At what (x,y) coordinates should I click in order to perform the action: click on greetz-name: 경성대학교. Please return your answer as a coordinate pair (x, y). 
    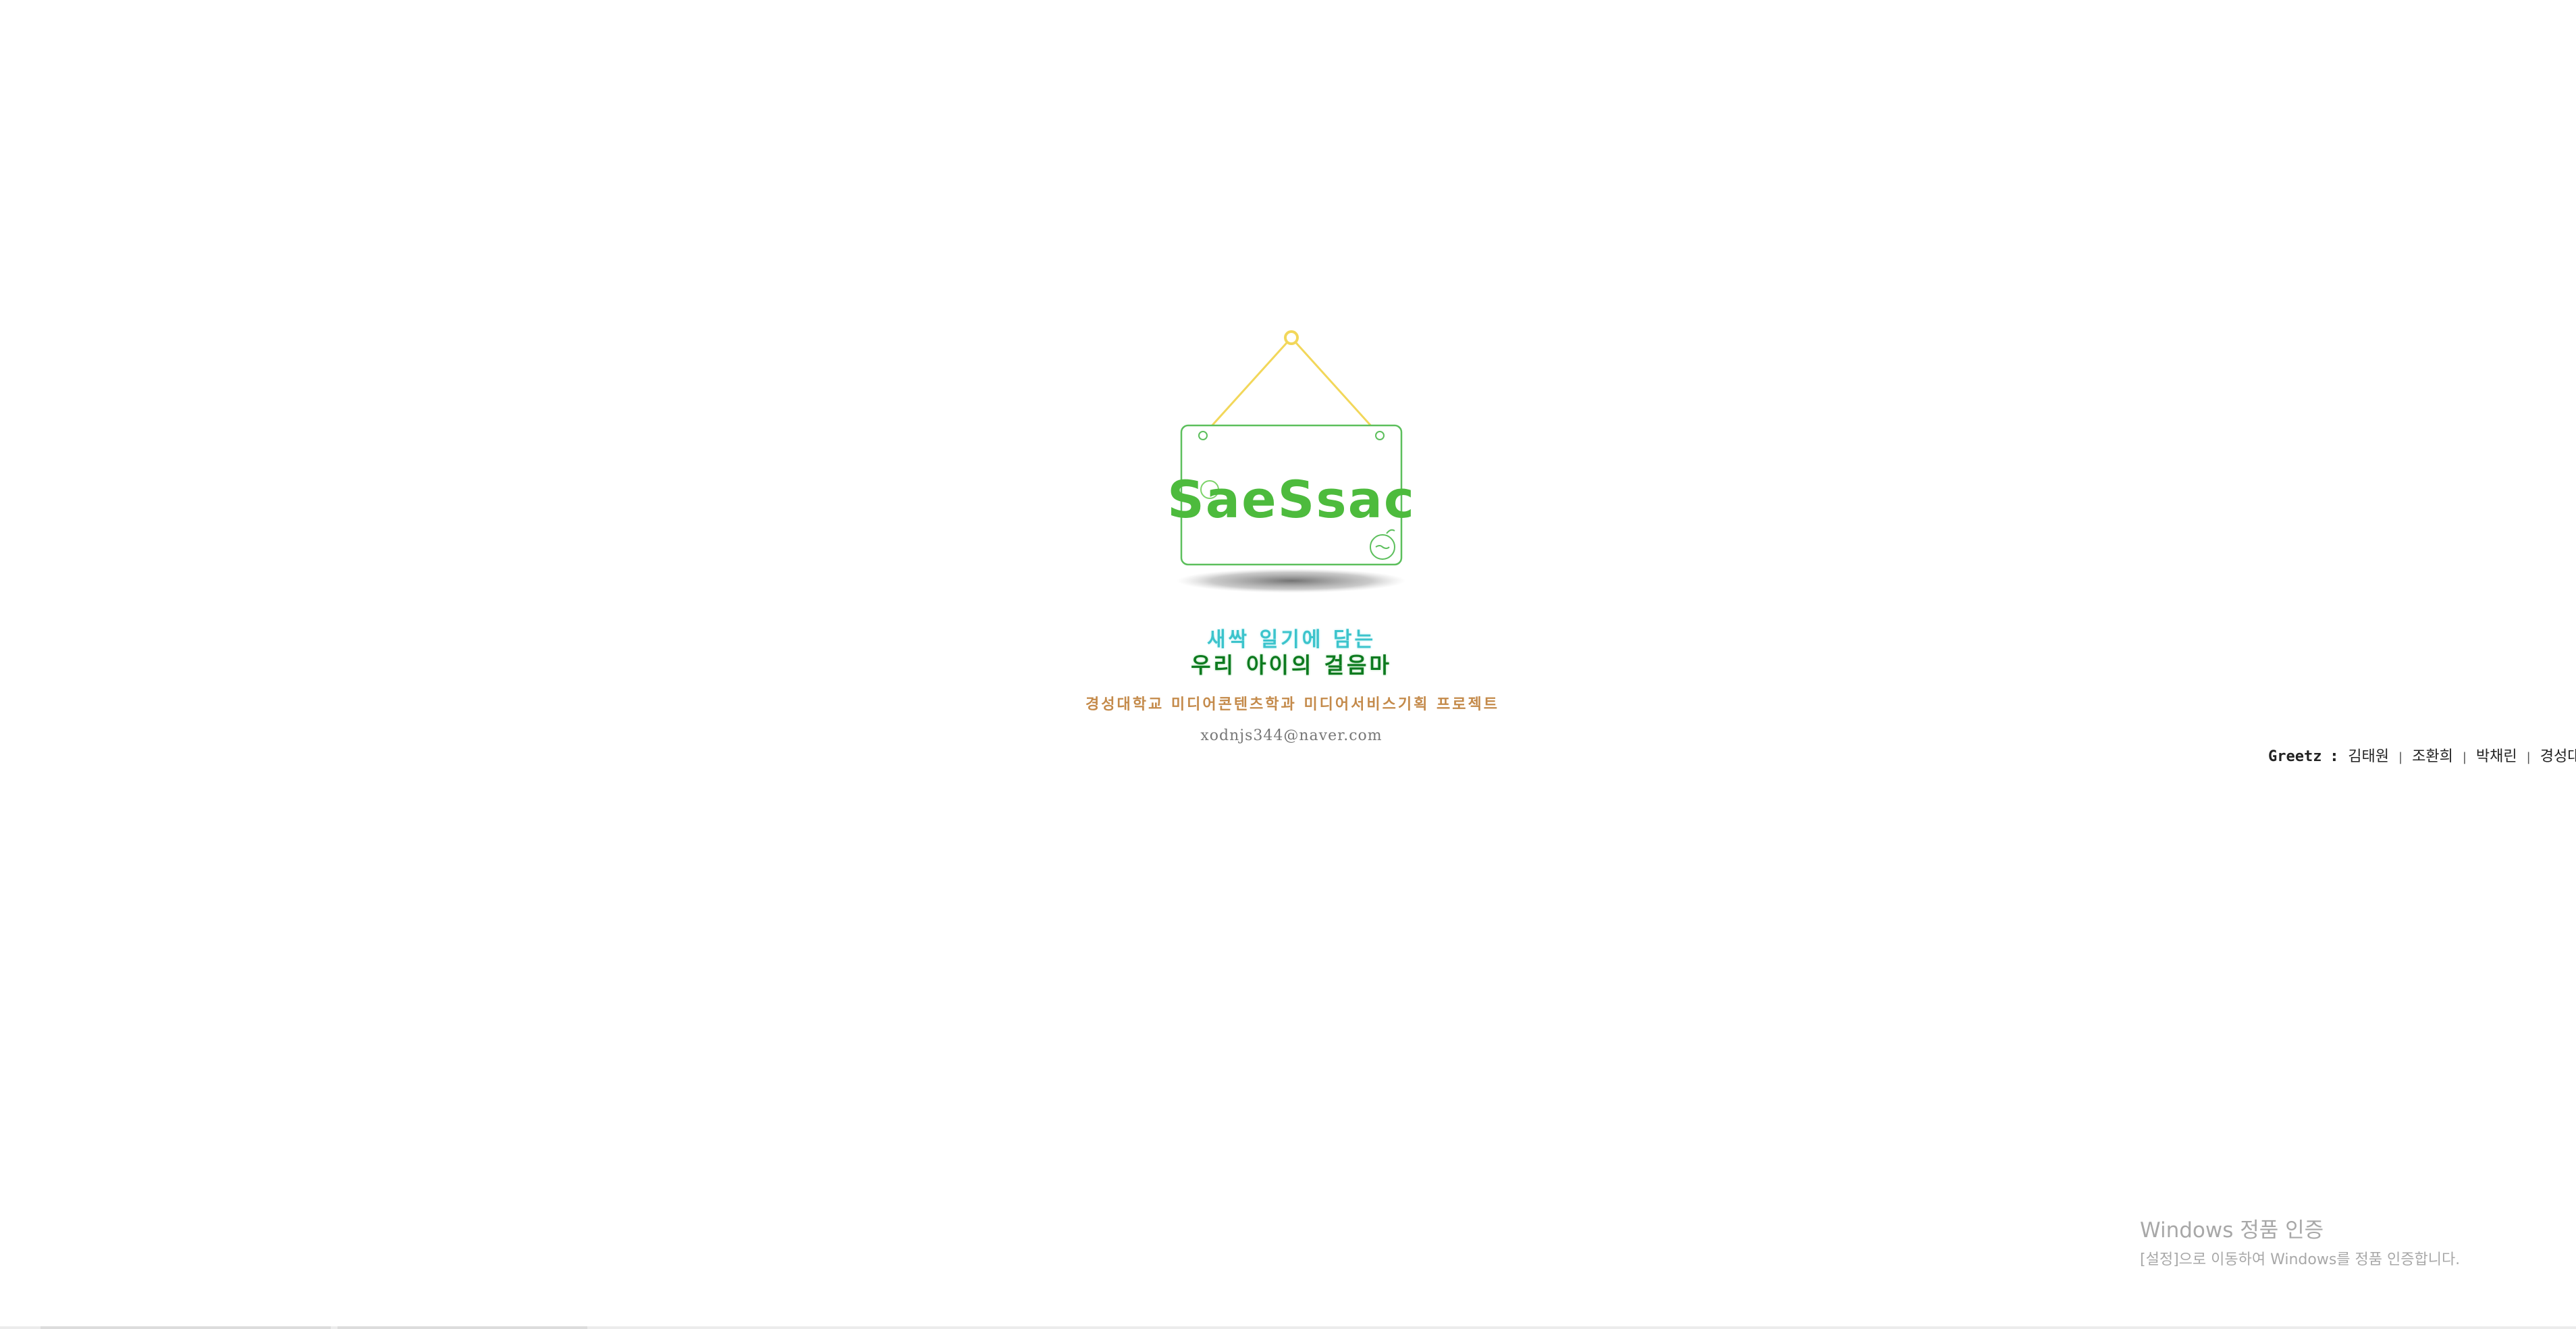
    Looking at the image, I should click on (2558, 756).